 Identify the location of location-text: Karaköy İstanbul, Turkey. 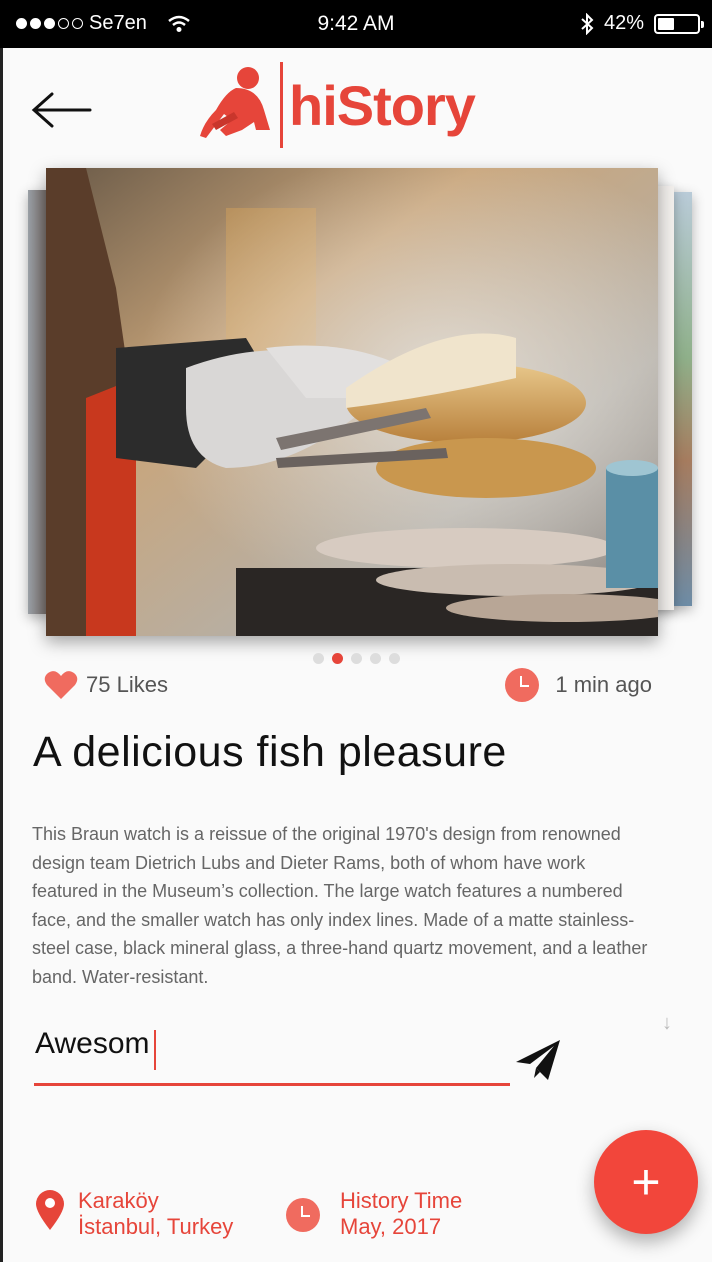
(155, 1214).